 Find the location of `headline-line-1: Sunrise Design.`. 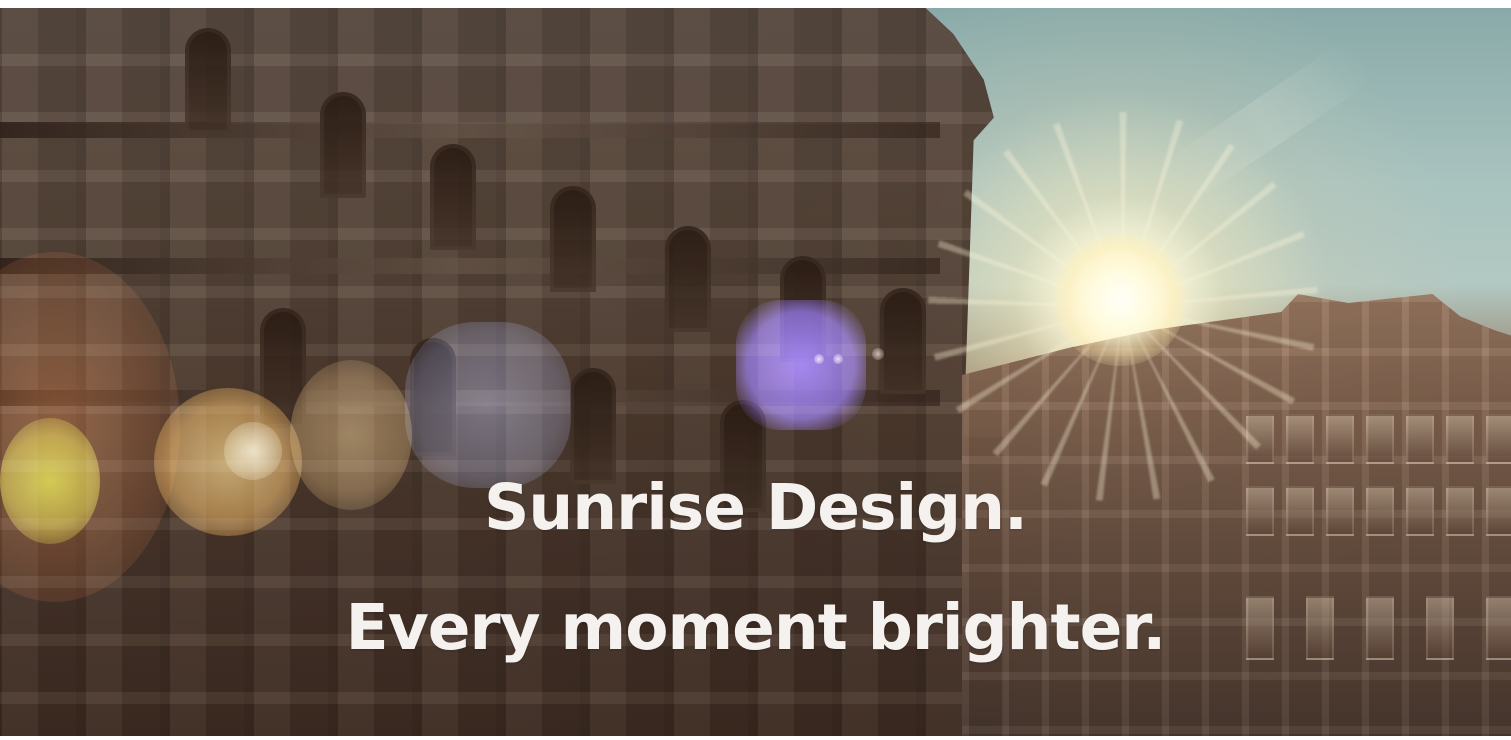

headline-line-1: Sunrise Design. is located at coordinates (756, 507).